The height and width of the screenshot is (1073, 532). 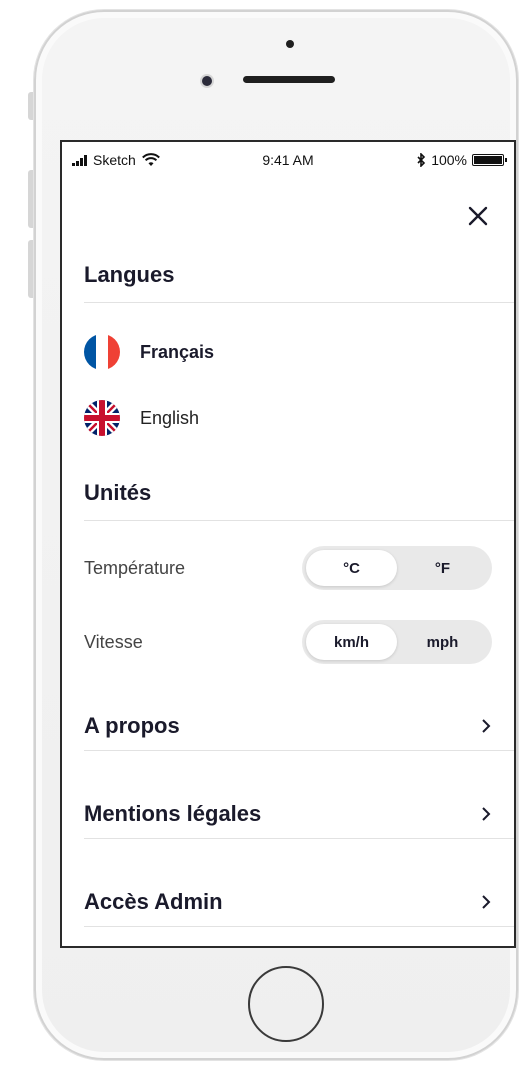 What do you see at coordinates (153, 901) in the screenshot?
I see `admin-label: Accès Admin` at bounding box center [153, 901].